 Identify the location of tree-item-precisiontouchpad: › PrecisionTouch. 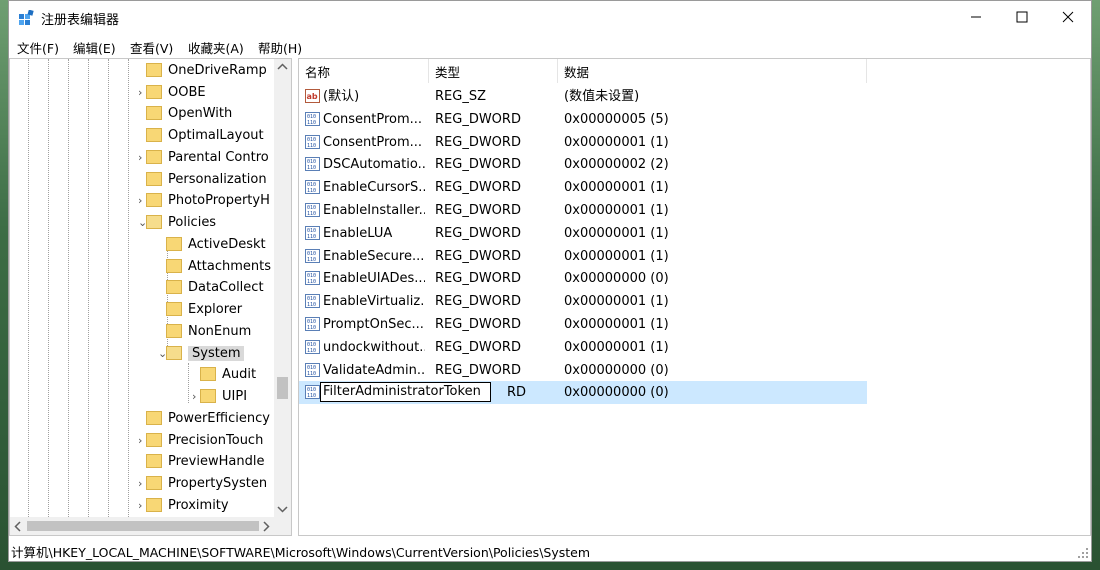
(200, 440).